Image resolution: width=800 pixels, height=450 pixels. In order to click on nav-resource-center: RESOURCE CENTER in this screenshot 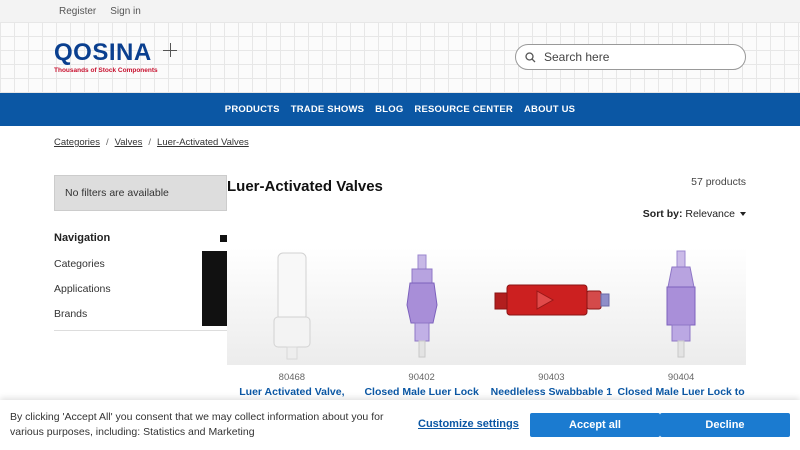, I will do `click(463, 109)`.